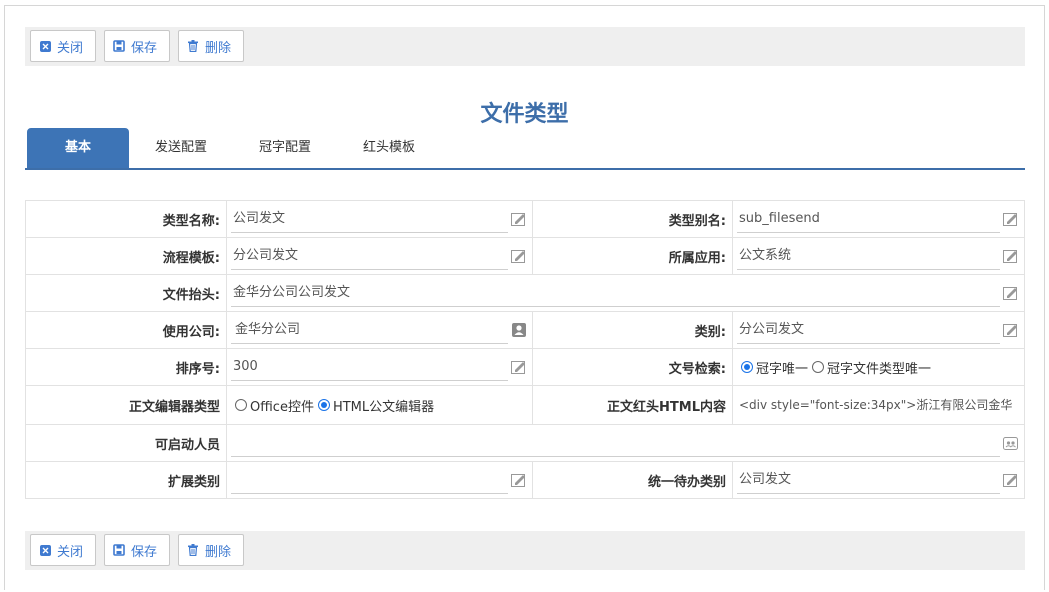 This screenshot has height=592, width=1049. Describe the element at coordinates (524, 114) in the screenshot. I see `page-title: 文件类型` at that location.